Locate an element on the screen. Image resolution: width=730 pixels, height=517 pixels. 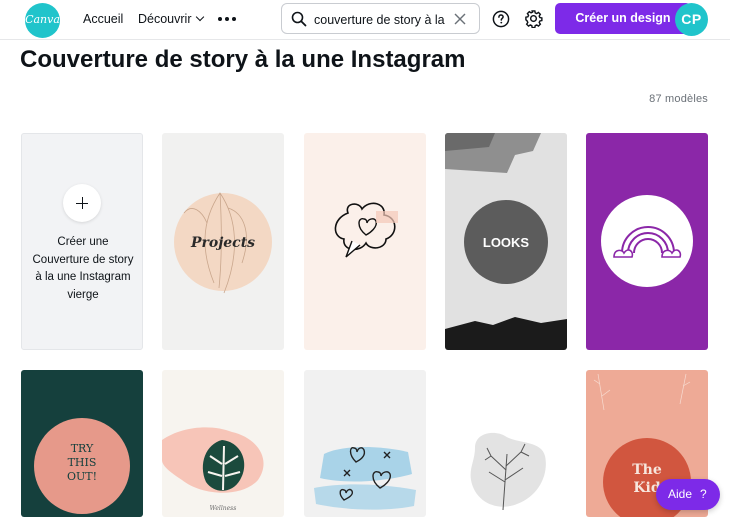
template-card-cloud-heart is located at coordinates (365, 241).